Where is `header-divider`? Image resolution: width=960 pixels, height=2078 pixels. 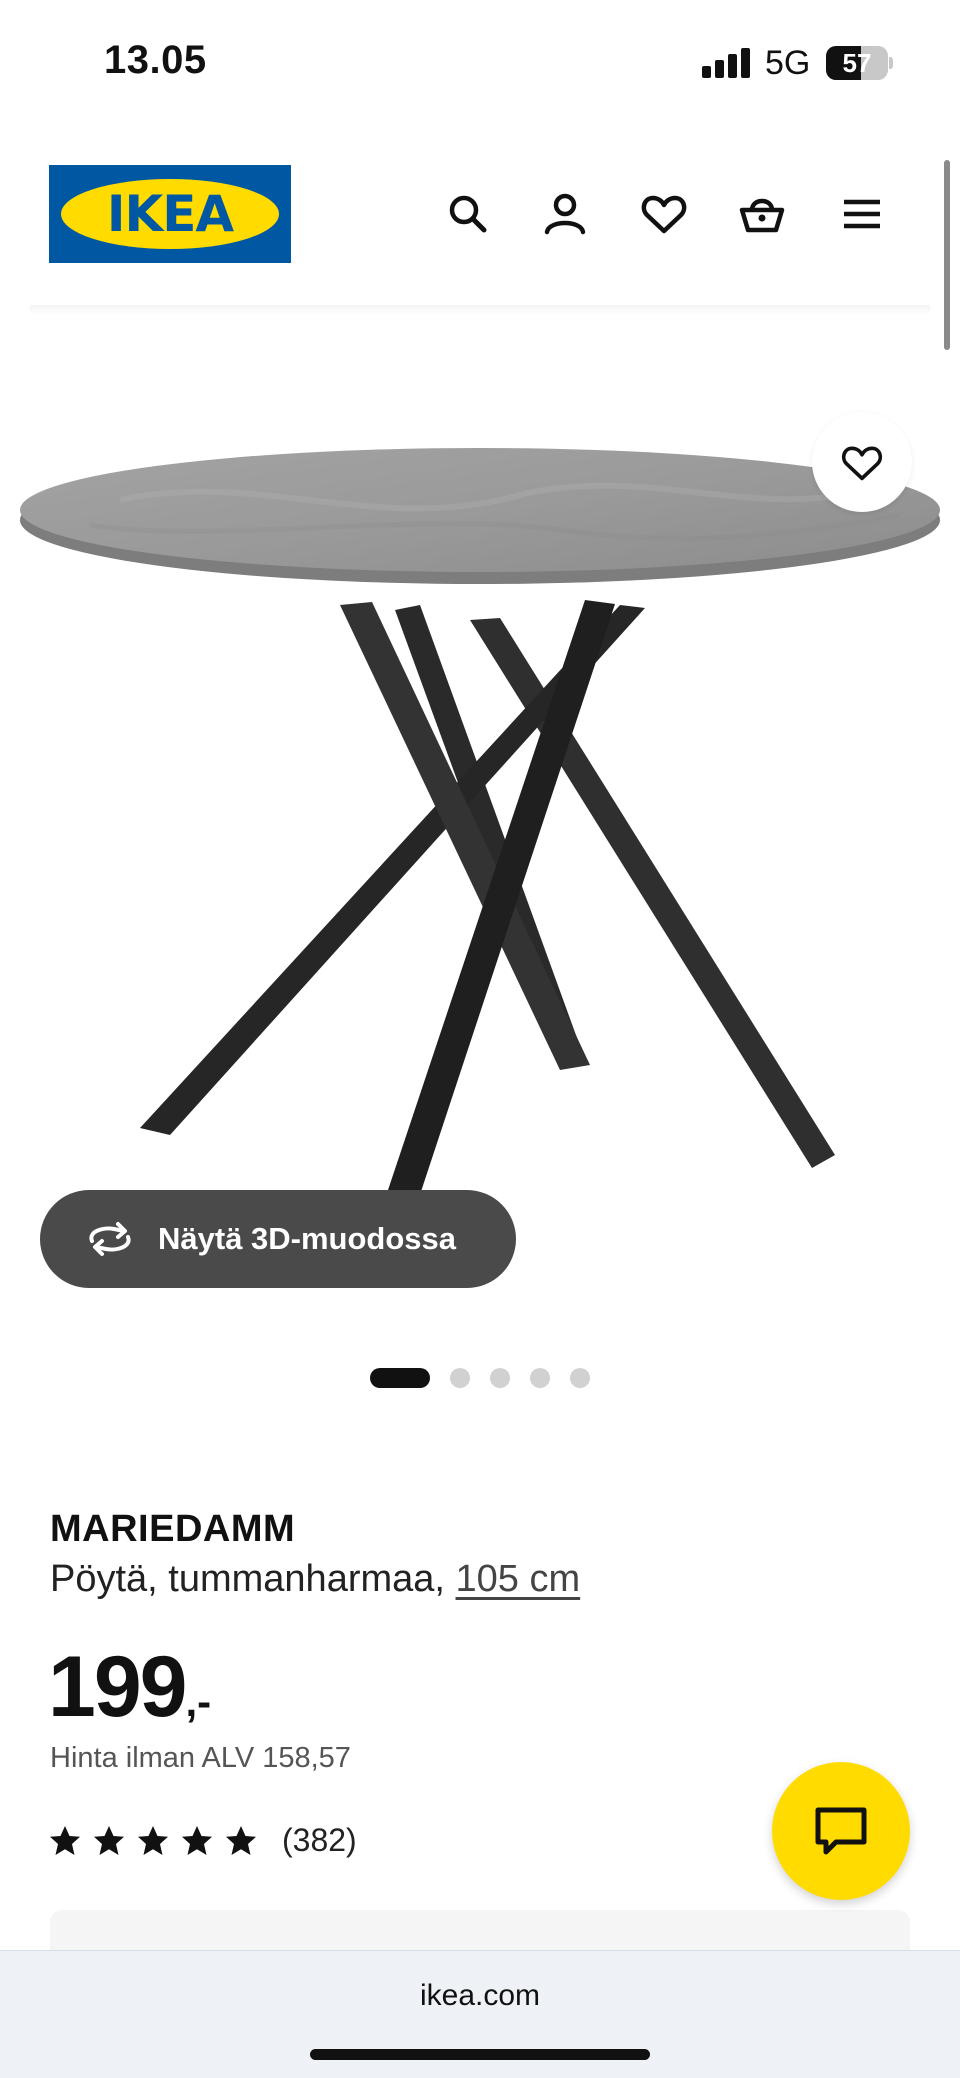
header-divider is located at coordinates (480, 310).